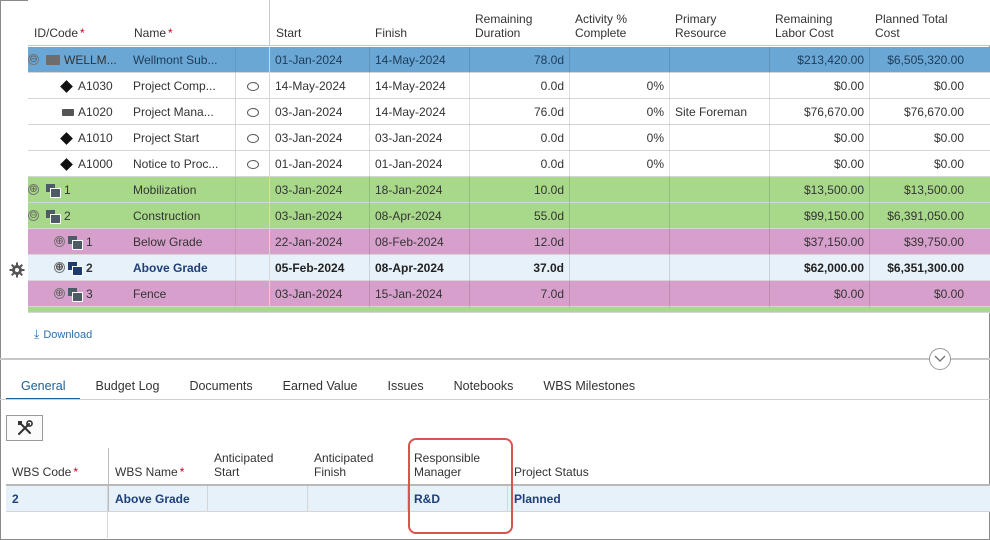 Image resolution: width=990 pixels, height=540 pixels. I want to click on cell-primary-resource: Site Foreman, so click(719, 112).